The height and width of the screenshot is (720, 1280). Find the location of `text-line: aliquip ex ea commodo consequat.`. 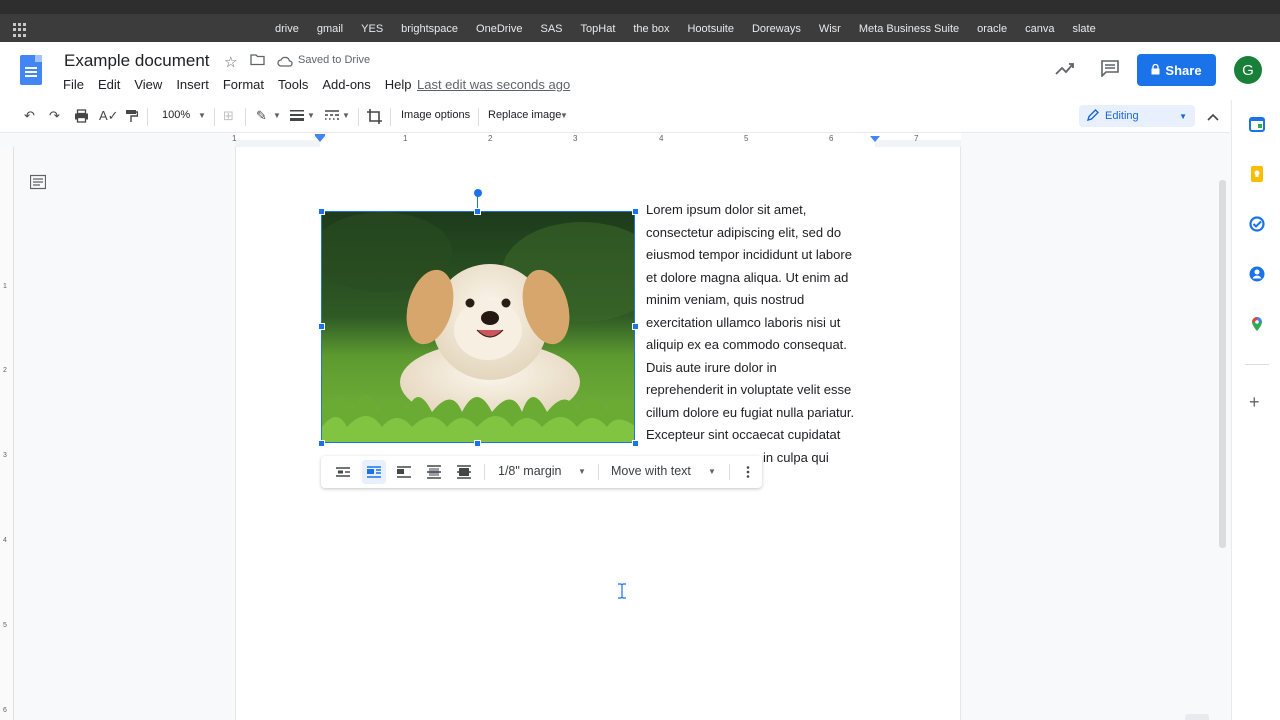

text-line: aliquip ex ea commodo consequat. is located at coordinates (746, 344).